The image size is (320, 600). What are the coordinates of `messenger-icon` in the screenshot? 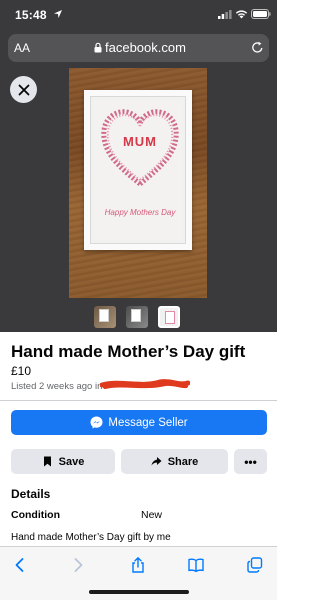 It's located at (96, 422).